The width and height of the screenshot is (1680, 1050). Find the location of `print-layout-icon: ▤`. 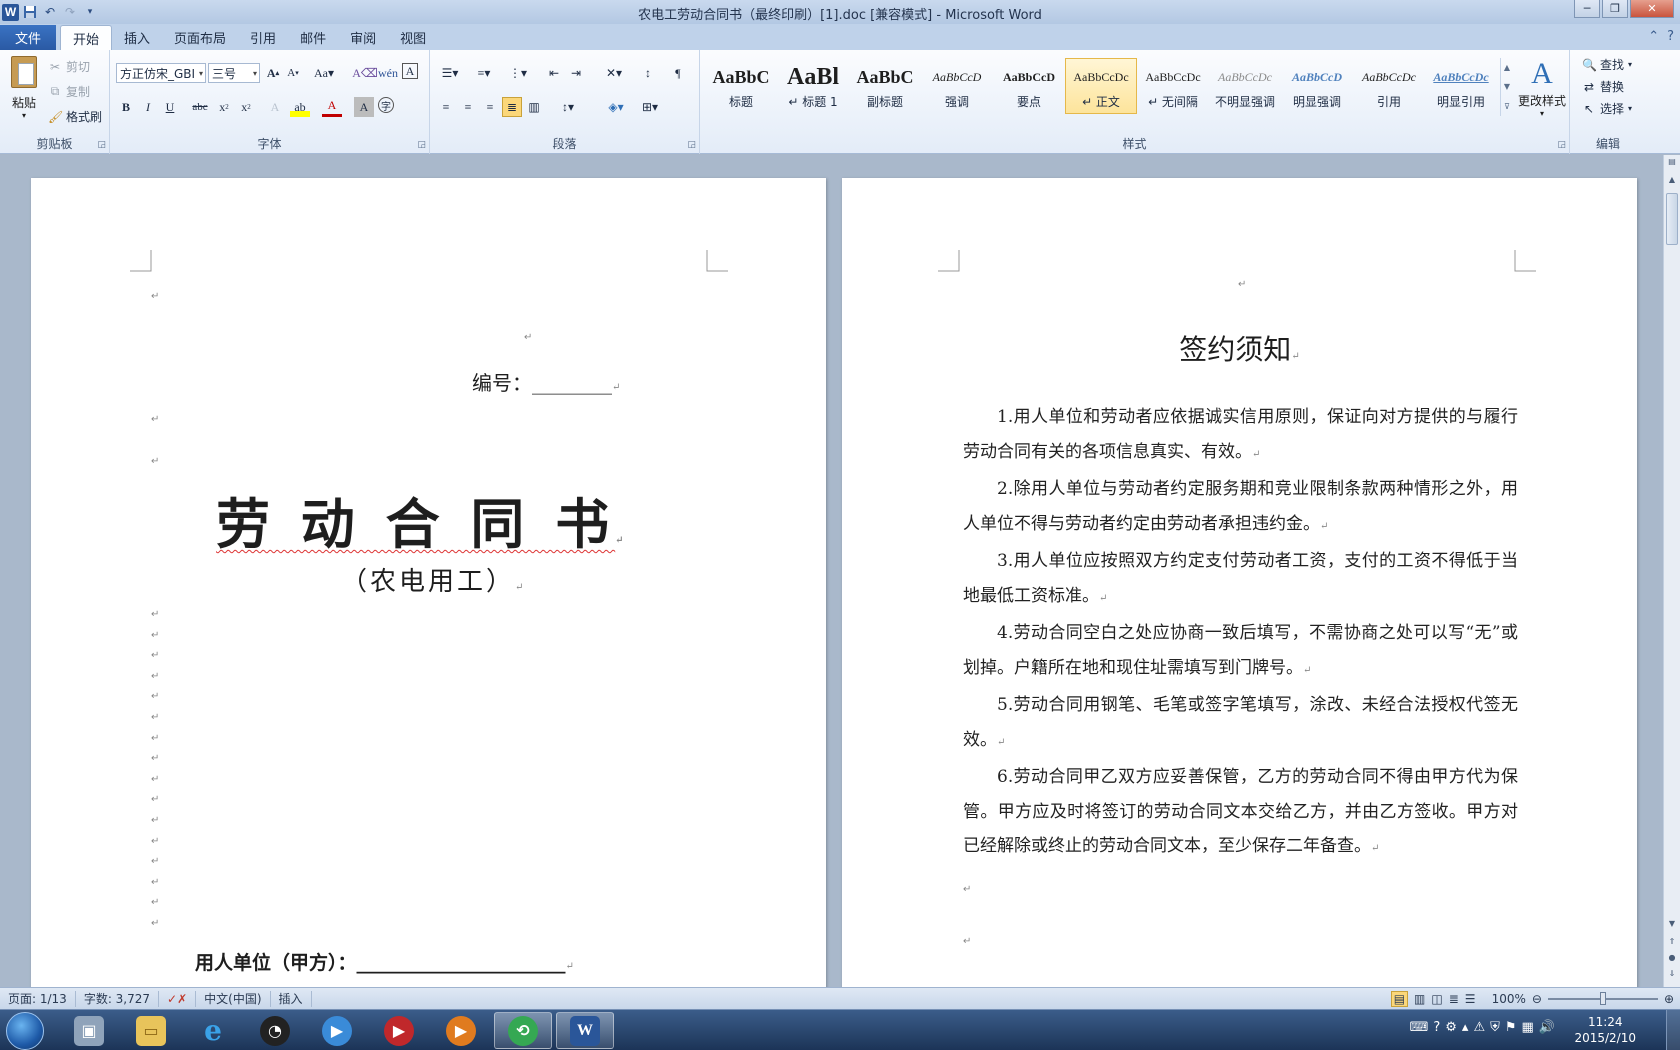

print-layout-icon: ▤ is located at coordinates (1399, 999).